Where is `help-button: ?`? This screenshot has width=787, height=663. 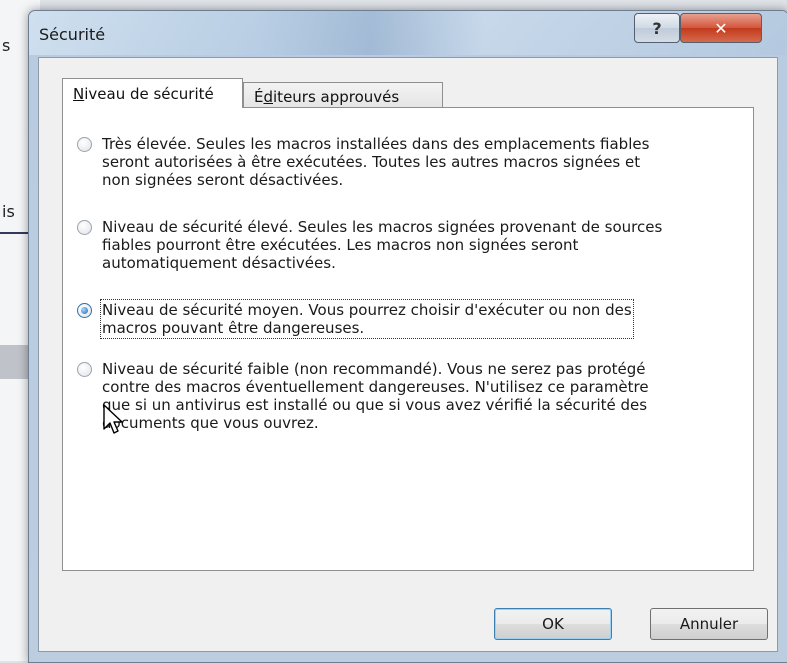 help-button: ? is located at coordinates (657, 28).